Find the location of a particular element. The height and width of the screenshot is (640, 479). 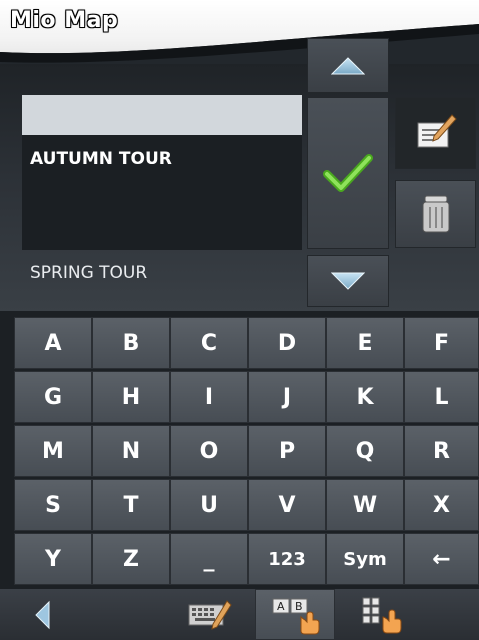

svg-text: B is located at coordinates (299, 606).